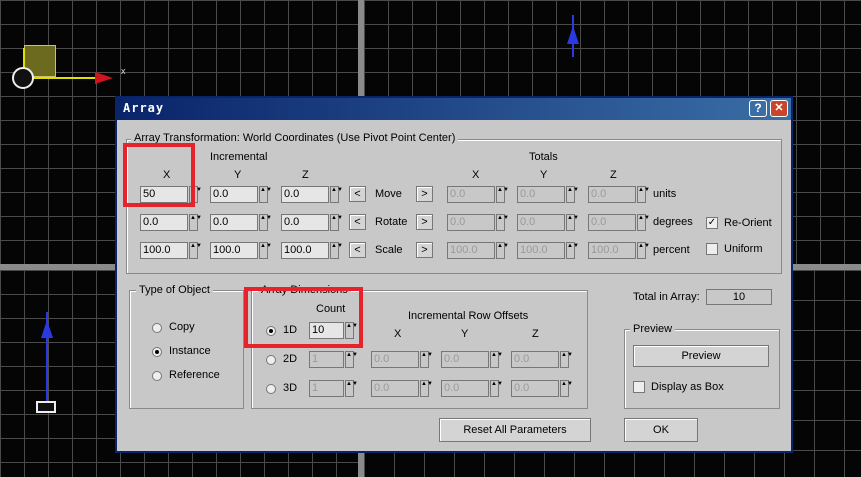 This screenshot has width=861, height=477. I want to click on move-total-x-input: 0.0, so click(471, 194).